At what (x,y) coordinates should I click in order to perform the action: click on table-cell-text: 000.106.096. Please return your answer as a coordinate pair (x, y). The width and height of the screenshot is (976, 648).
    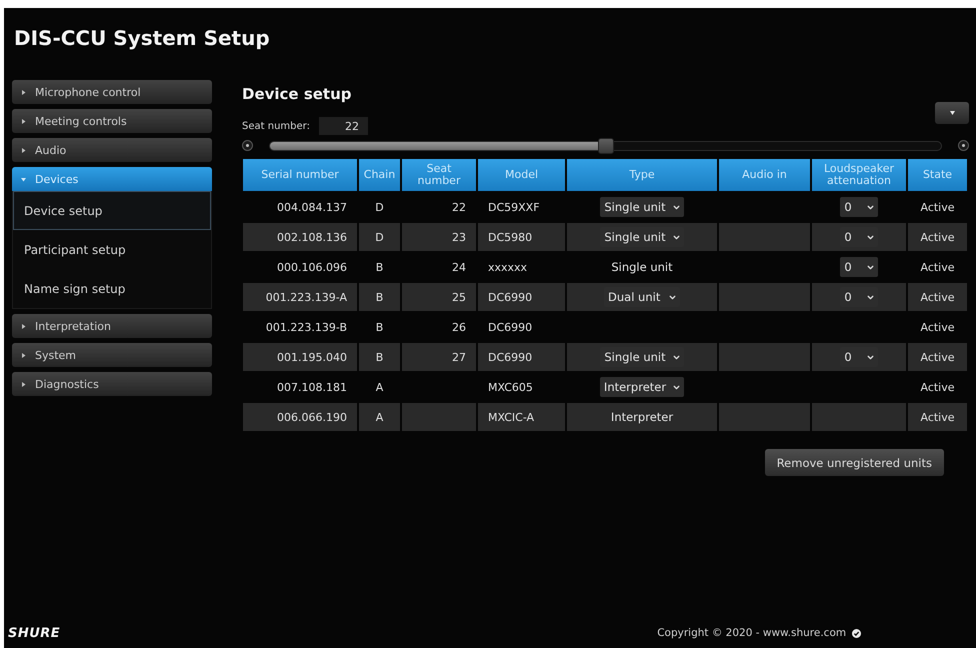
    Looking at the image, I should click on (312, 268).